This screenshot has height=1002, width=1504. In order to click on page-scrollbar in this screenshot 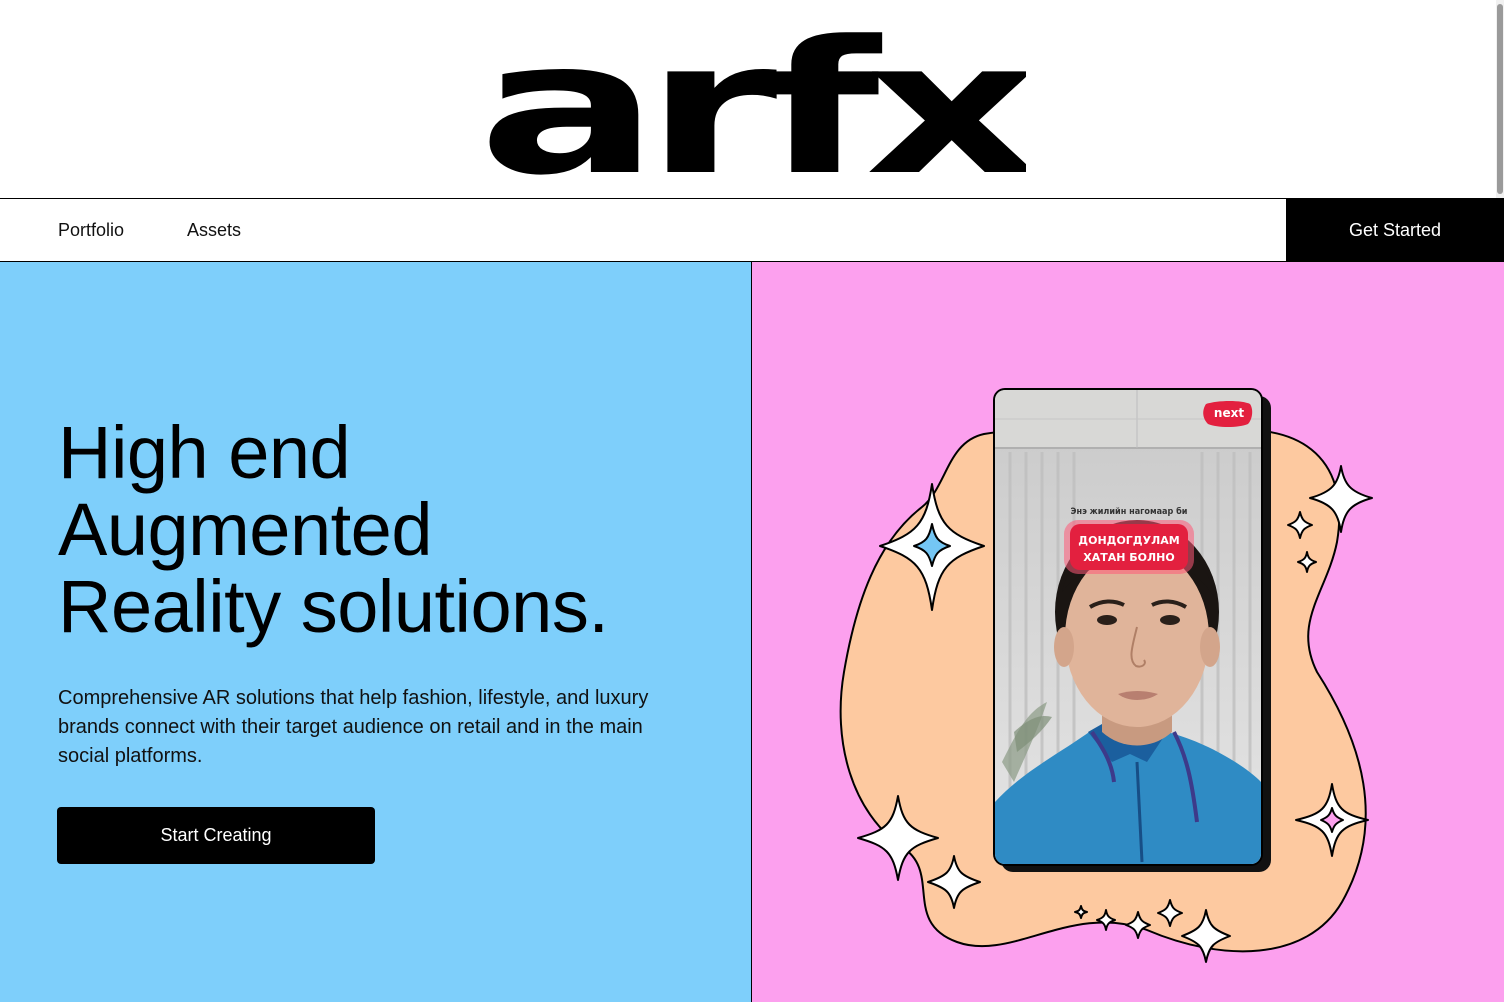, I will do `click(1500, 99)`.